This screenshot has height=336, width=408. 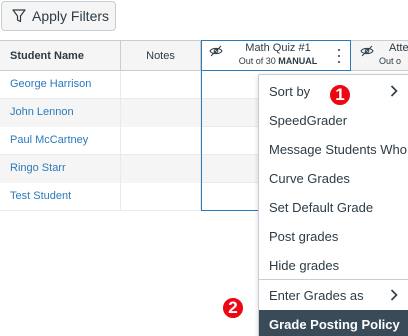 I want to click on student-name-link: John Lennon, so click(x=60, y=113).